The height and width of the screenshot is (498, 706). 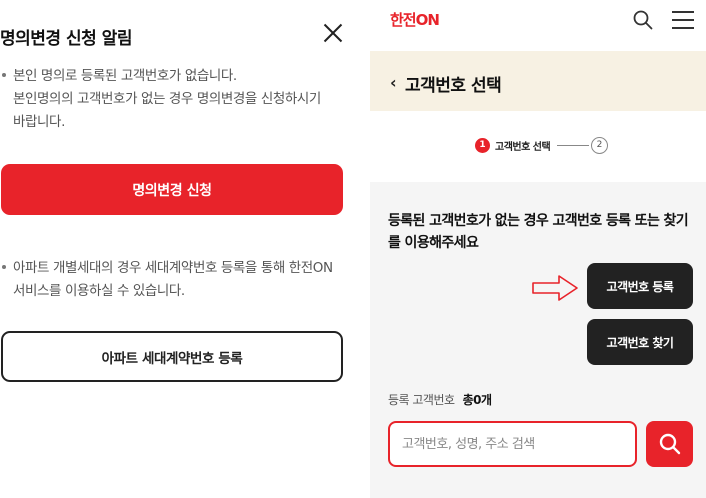 What do you see at coordinates (99, 291) in the screenshot?
I see `notice2-line2: 서비스를 이용하실 수 있습니다.` at bounding box center [99, 291].